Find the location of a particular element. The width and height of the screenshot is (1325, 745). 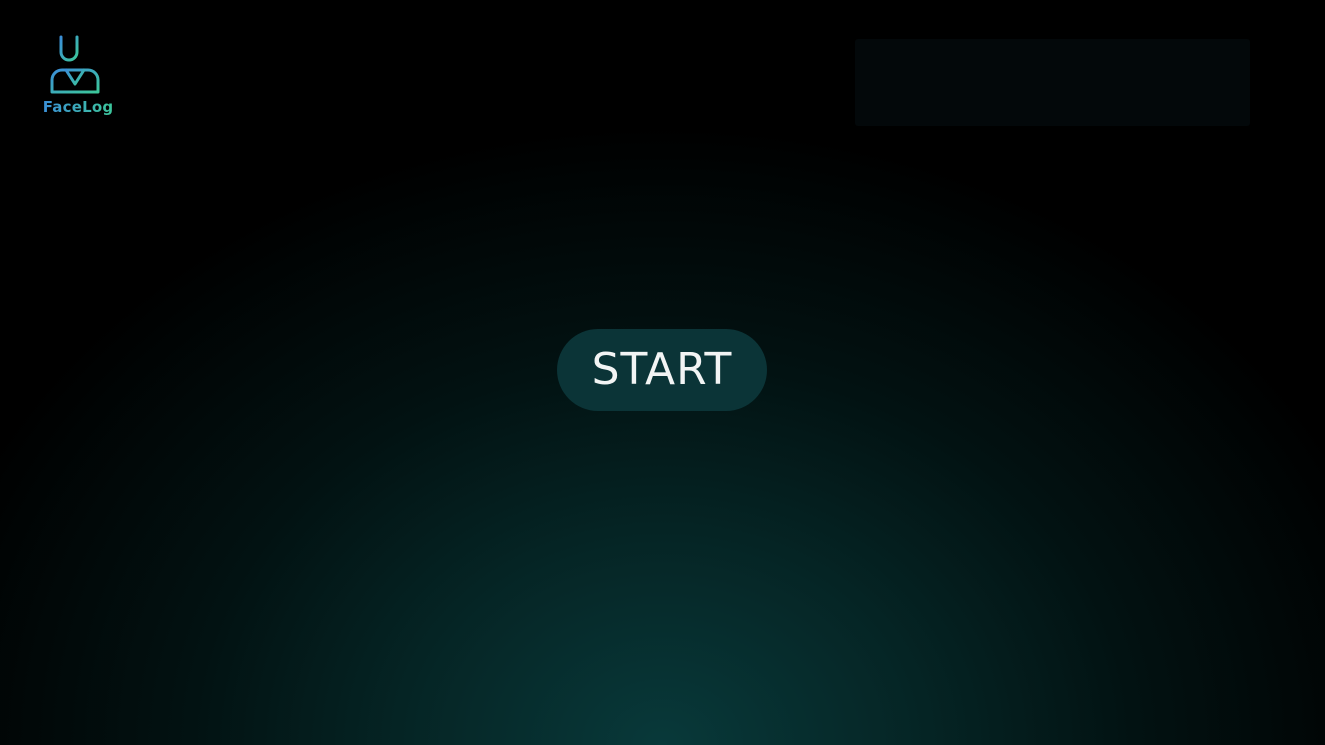

status-panel is located at coordinates (1052, 82).